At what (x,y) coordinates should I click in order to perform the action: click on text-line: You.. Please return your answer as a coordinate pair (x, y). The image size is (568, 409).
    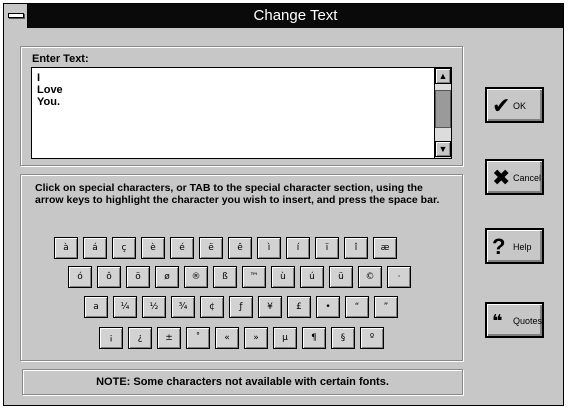
    Looking at the image, I should click on (49, 102).